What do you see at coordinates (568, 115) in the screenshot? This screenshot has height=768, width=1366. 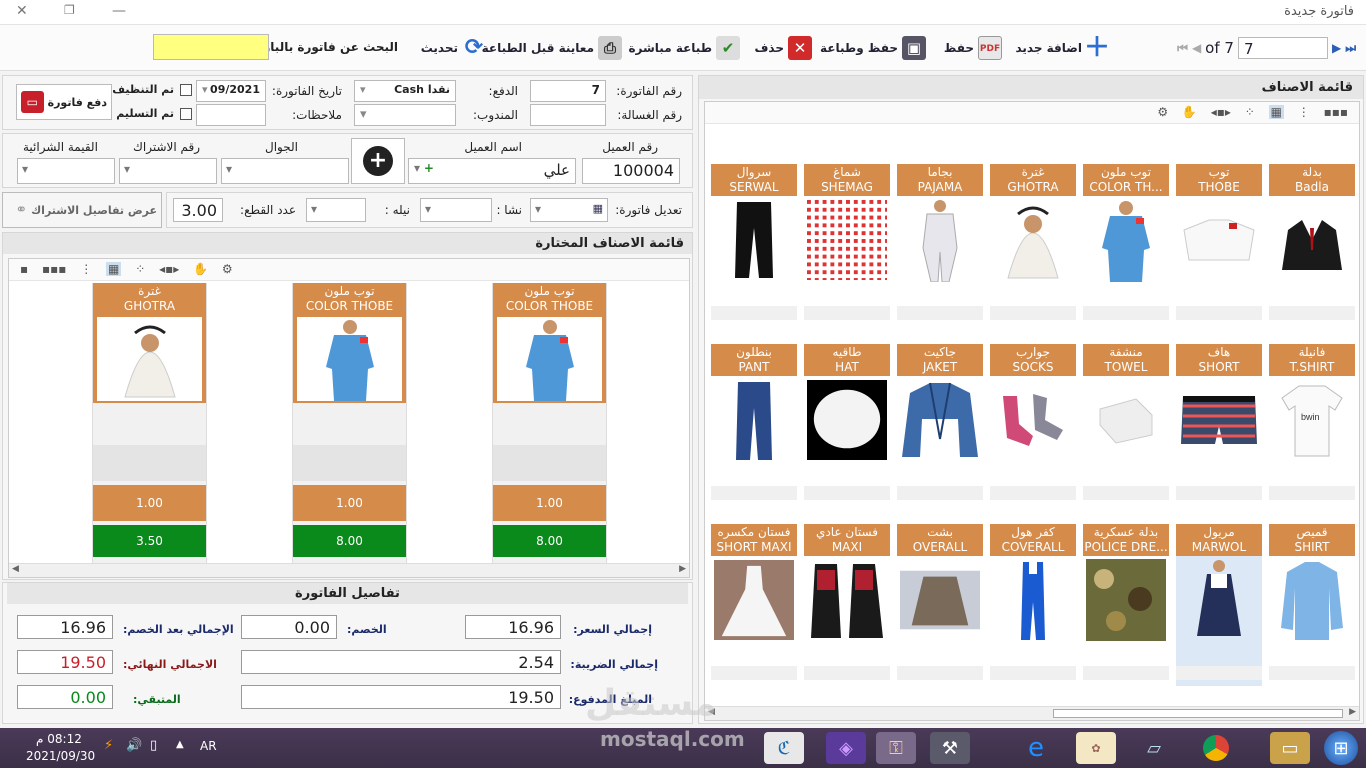 I see `washer-field` at bounding box center [568, 115].